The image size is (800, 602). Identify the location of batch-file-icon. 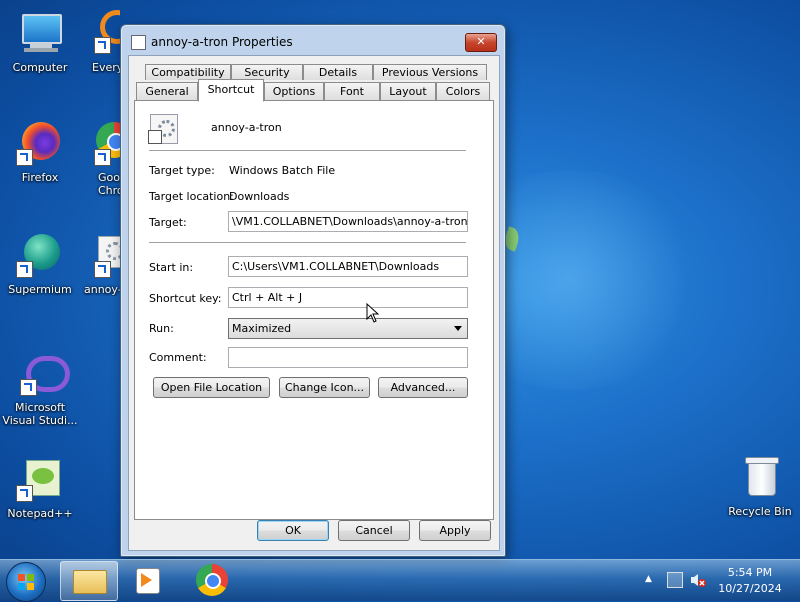
(100, 256).